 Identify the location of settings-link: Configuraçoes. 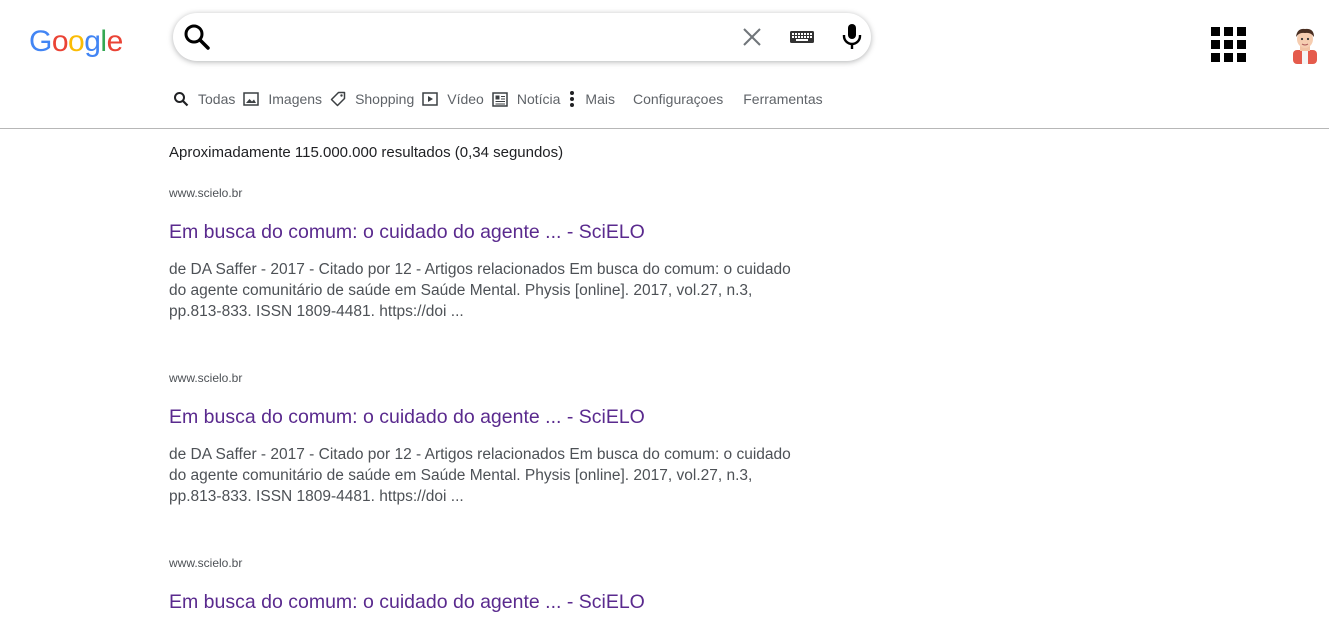
(678, 99).